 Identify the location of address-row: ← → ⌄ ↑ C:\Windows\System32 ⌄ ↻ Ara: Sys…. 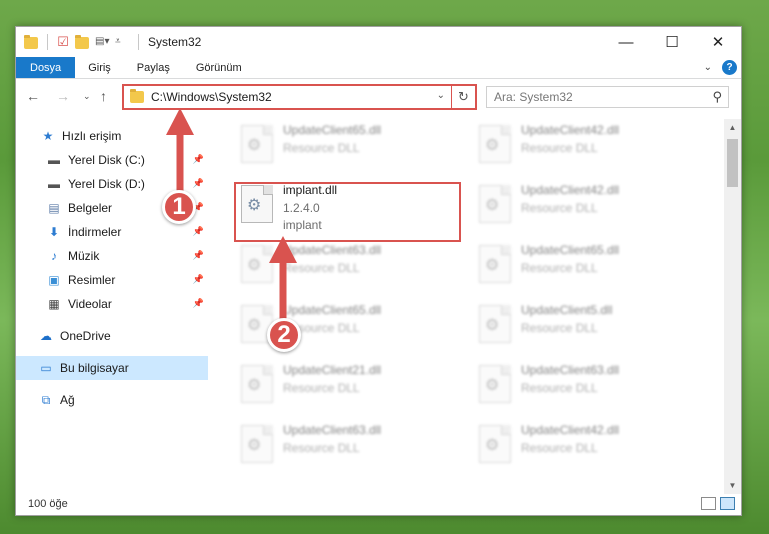
(378, 98).